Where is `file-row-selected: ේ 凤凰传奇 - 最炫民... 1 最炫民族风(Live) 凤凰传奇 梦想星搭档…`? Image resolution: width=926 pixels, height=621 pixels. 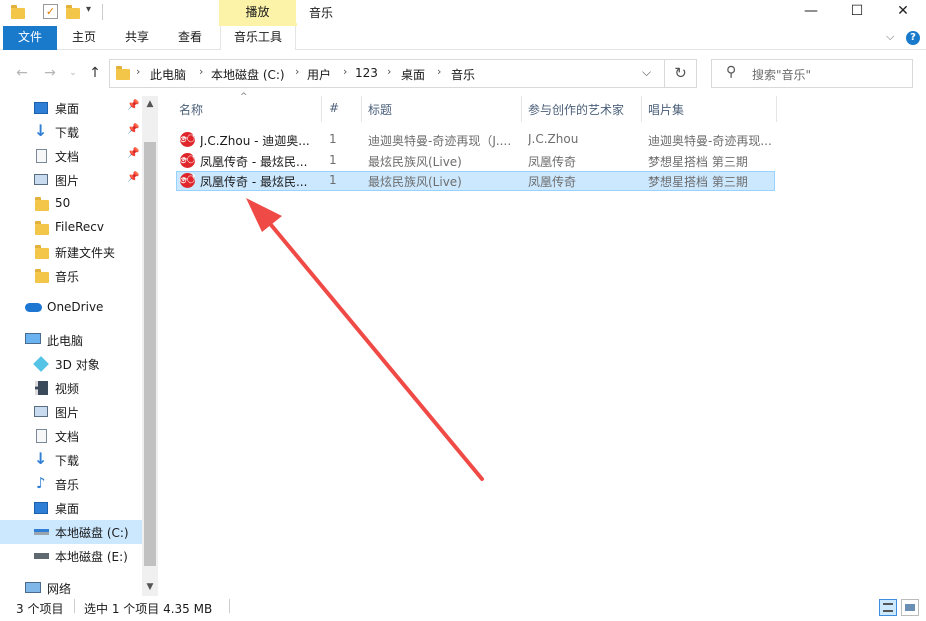 file-row-selected: ේ 凤凰传奇 - 最炫民... 1 最炫民族风(Live) 凤凰传奇 梦想星搭档… is located at coordinates (475, 181).